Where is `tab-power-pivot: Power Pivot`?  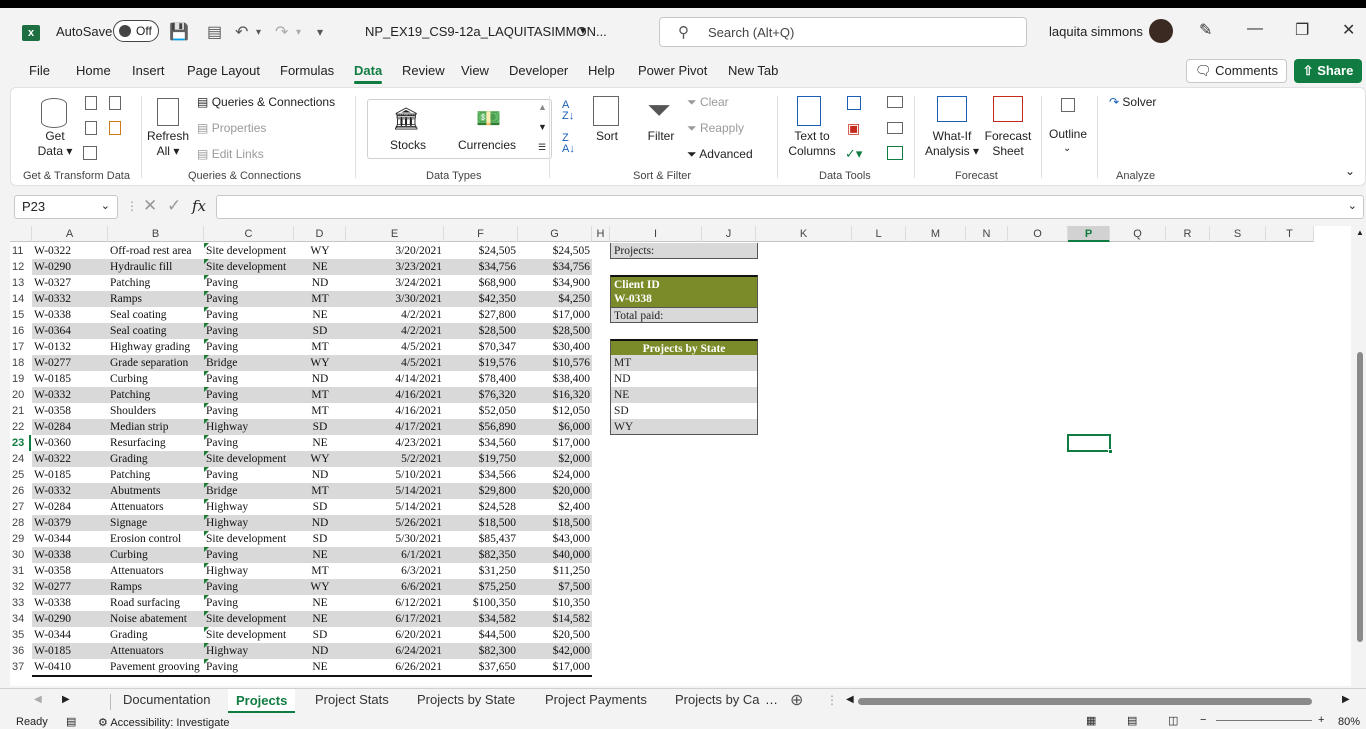
tab-power-pivot: Power Pivot is located at coordinates (672, 70).